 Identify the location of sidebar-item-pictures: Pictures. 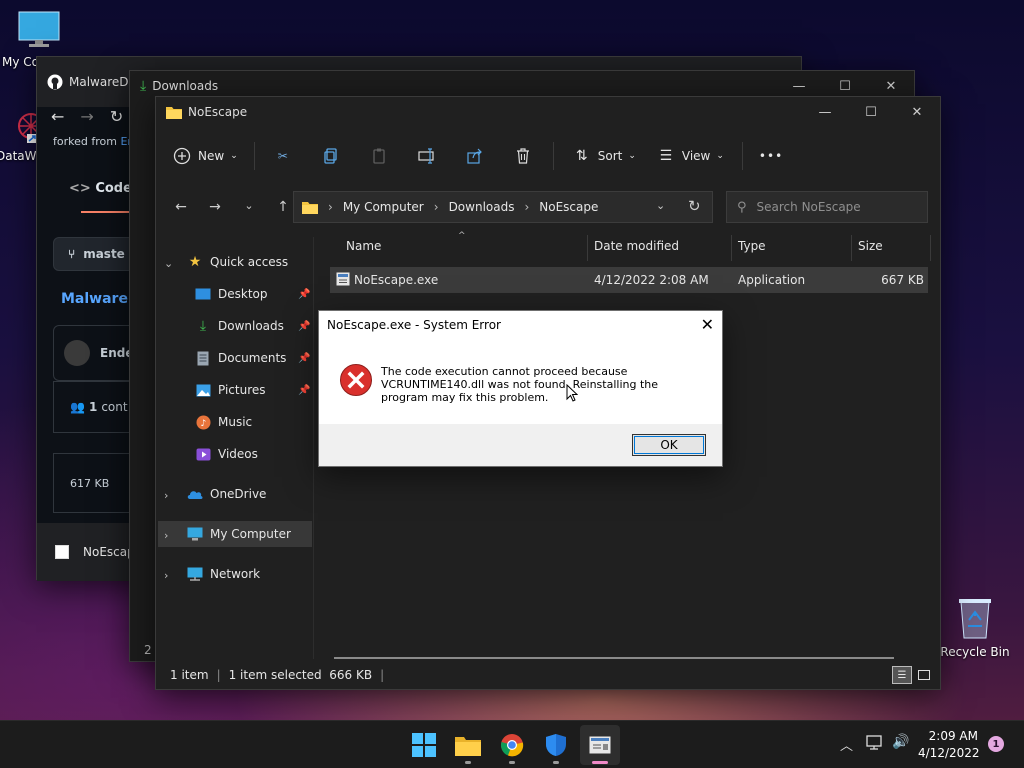
(230, 390).